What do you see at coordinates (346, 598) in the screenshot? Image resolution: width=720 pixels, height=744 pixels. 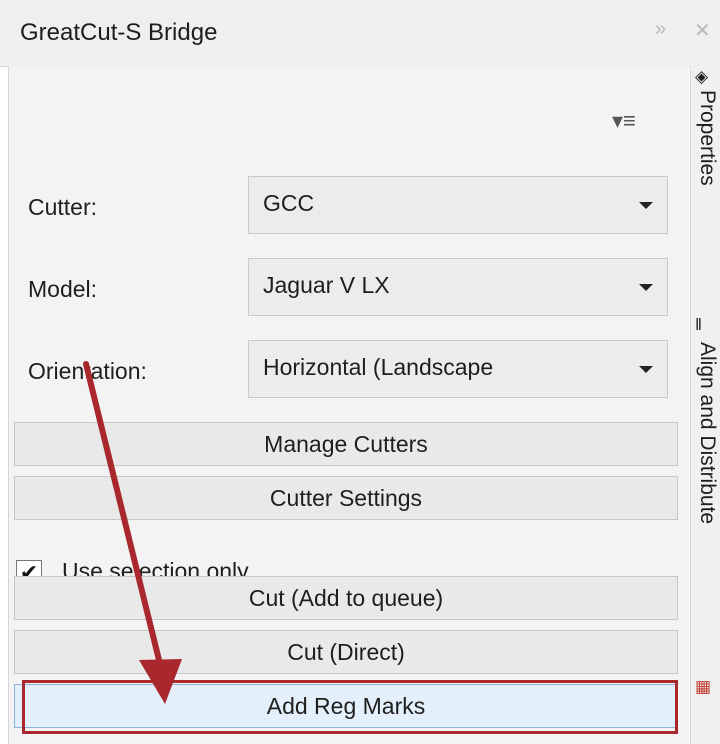 I see `cut-add-to-queue-button: Cut (Add to queue)` at bounding box center [346, 598].